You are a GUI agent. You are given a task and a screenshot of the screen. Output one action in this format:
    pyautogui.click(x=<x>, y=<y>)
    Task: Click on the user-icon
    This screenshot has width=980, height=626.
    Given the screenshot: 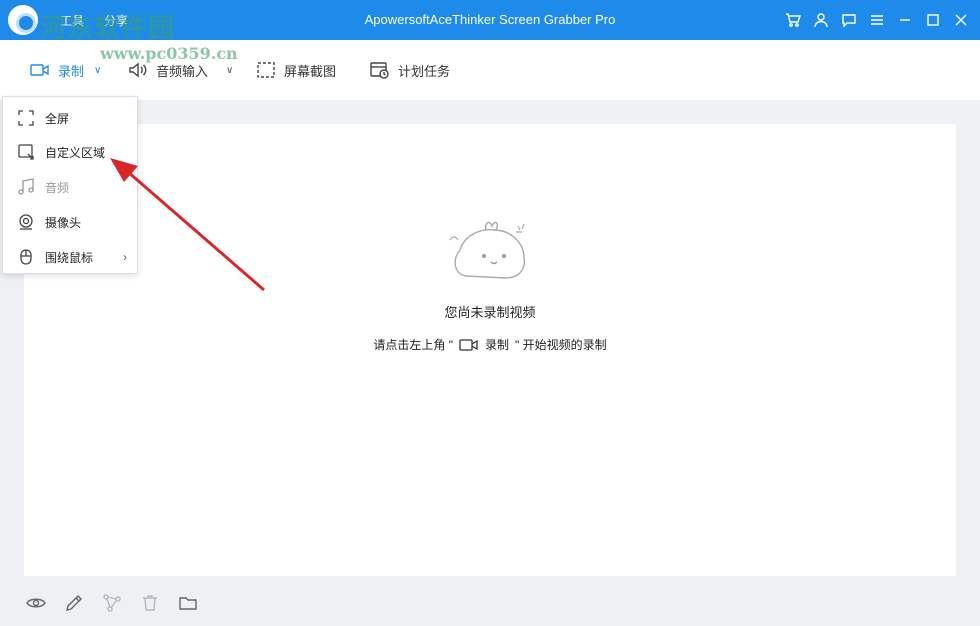 What is the action you would take?
    pyautogui.click(x=821, y=20)
    